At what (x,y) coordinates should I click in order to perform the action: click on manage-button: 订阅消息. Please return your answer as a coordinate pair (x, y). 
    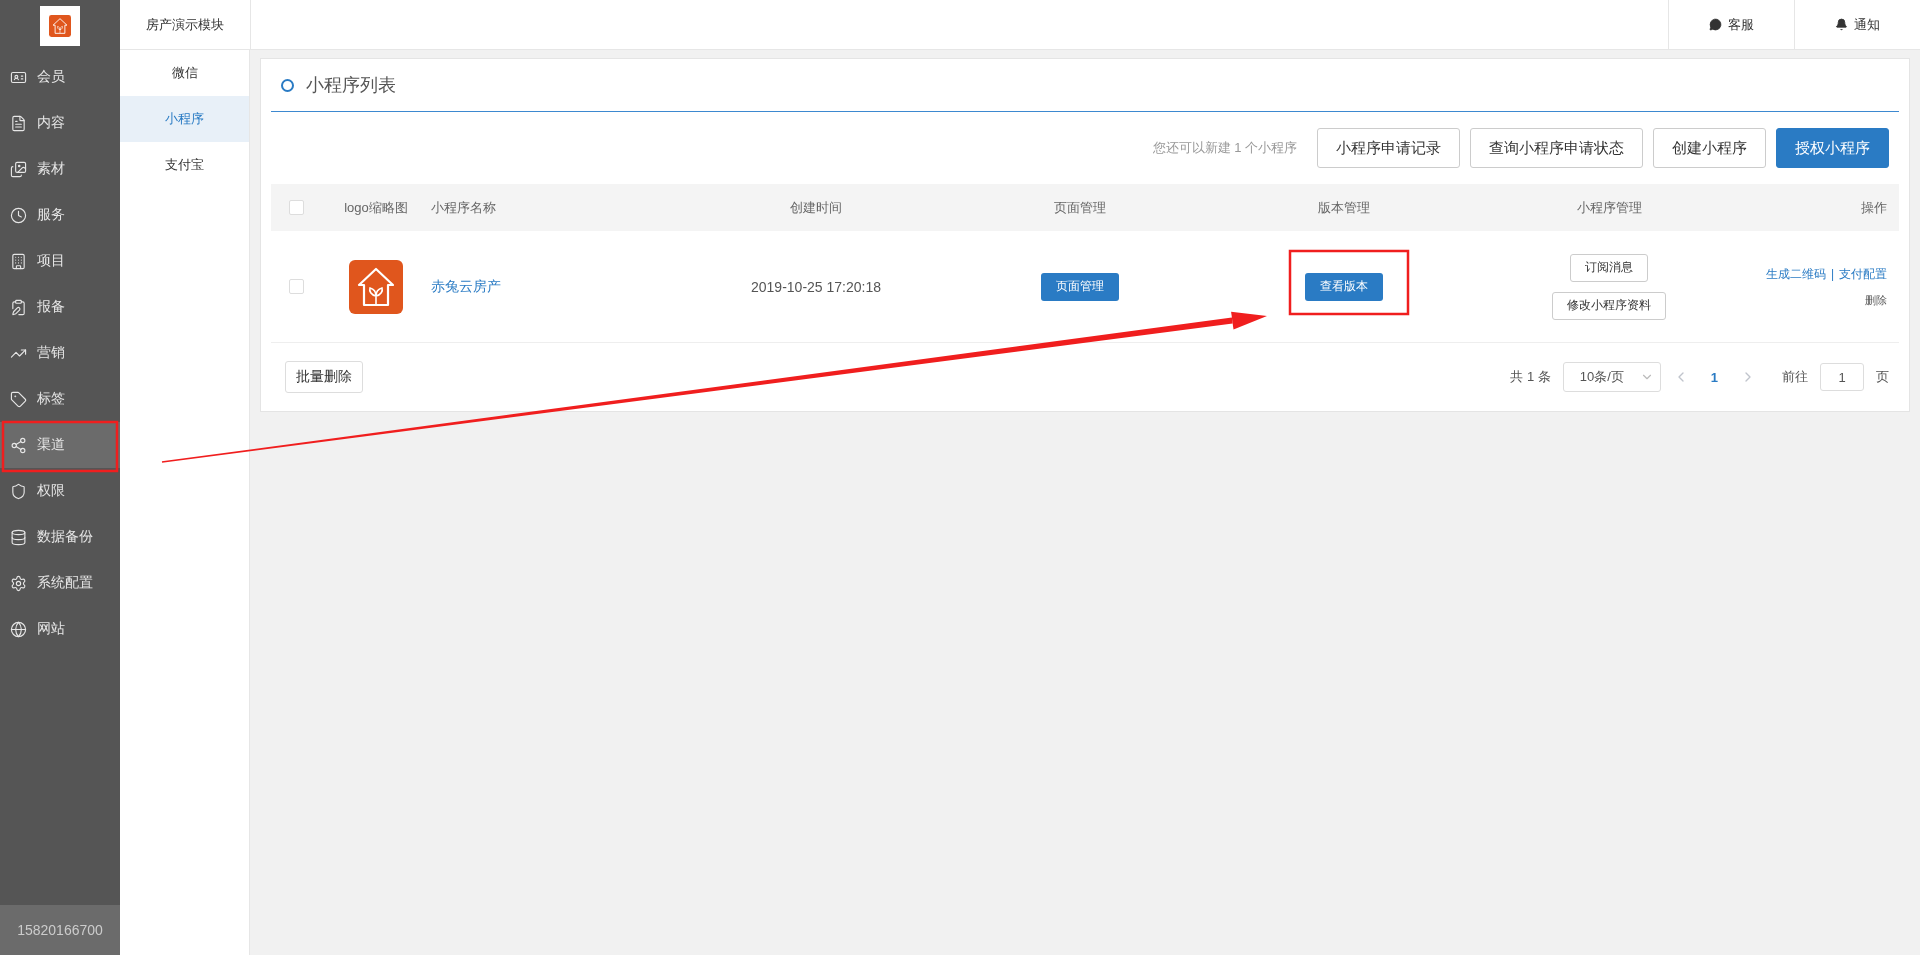
    Looking at the image, I should click on (1609, 267).